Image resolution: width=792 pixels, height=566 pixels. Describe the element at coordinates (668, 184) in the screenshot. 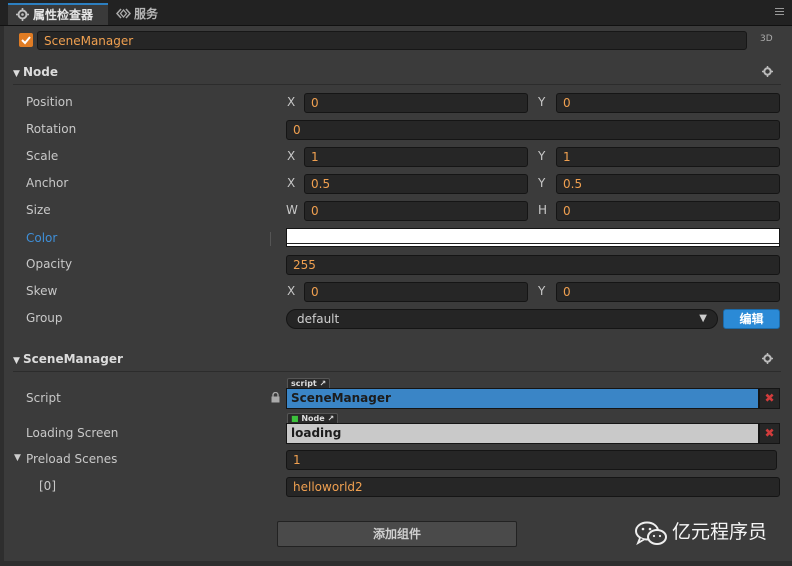

I see `anchor-y-input: 0.5` at that location.